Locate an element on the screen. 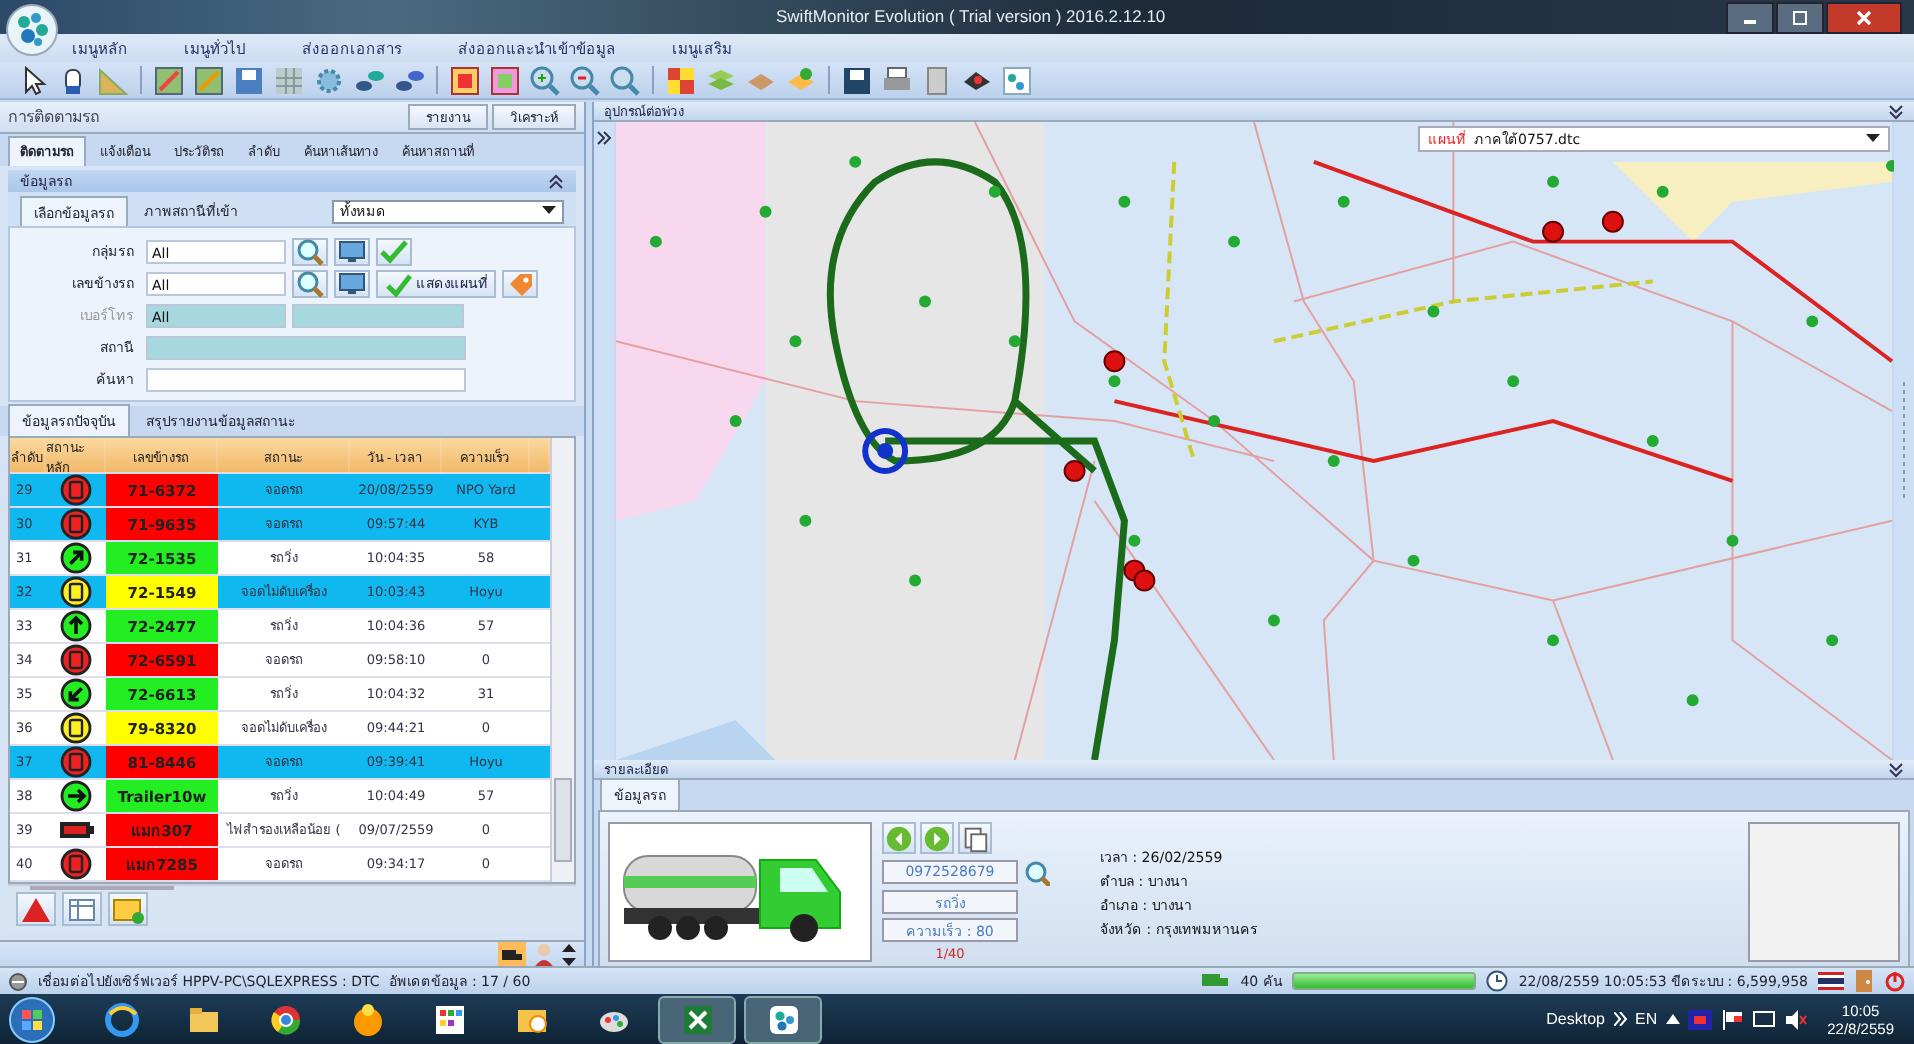 The width and height of the screenshot is (1914, 1044). grid-icon is located at coordinates (449, 1019).